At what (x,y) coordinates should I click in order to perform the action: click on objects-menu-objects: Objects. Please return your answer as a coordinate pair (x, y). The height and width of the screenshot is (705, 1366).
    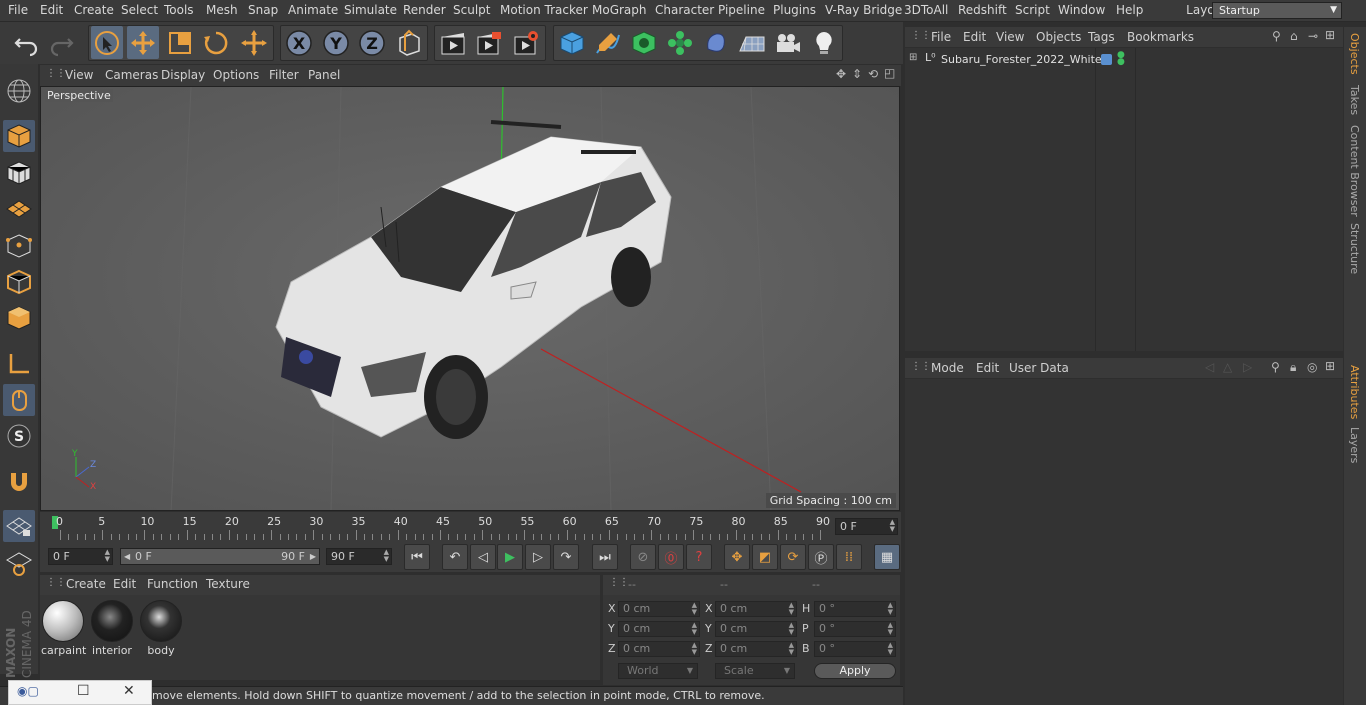
    Looking at the image, I should click on (1058, 37).